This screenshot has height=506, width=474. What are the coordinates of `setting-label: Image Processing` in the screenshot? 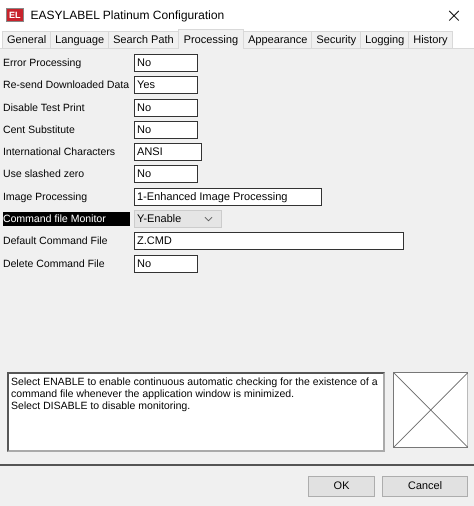 It's located at (45, 197).